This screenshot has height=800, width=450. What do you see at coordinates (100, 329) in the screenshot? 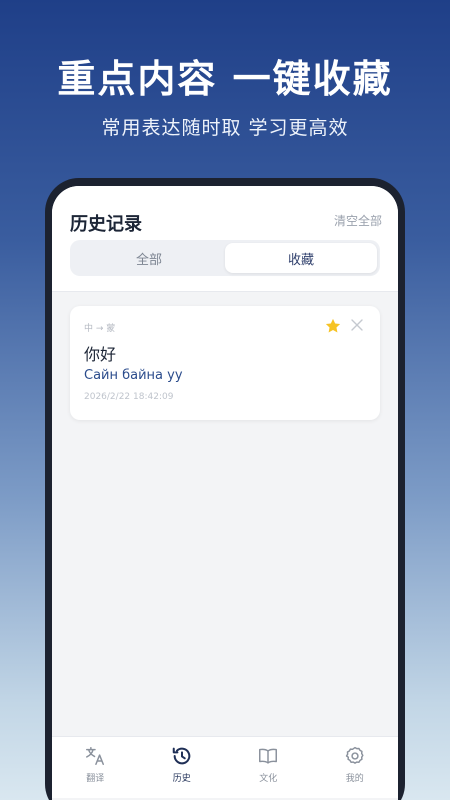
I see `language-direction-label: 中 → 蒙` at bounding box center [100, 329].